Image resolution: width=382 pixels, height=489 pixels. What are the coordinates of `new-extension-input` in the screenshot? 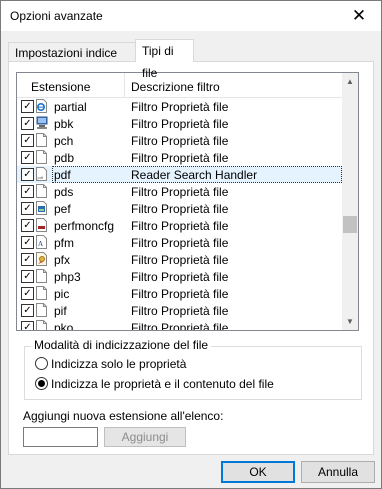 It's located at (60, 437).